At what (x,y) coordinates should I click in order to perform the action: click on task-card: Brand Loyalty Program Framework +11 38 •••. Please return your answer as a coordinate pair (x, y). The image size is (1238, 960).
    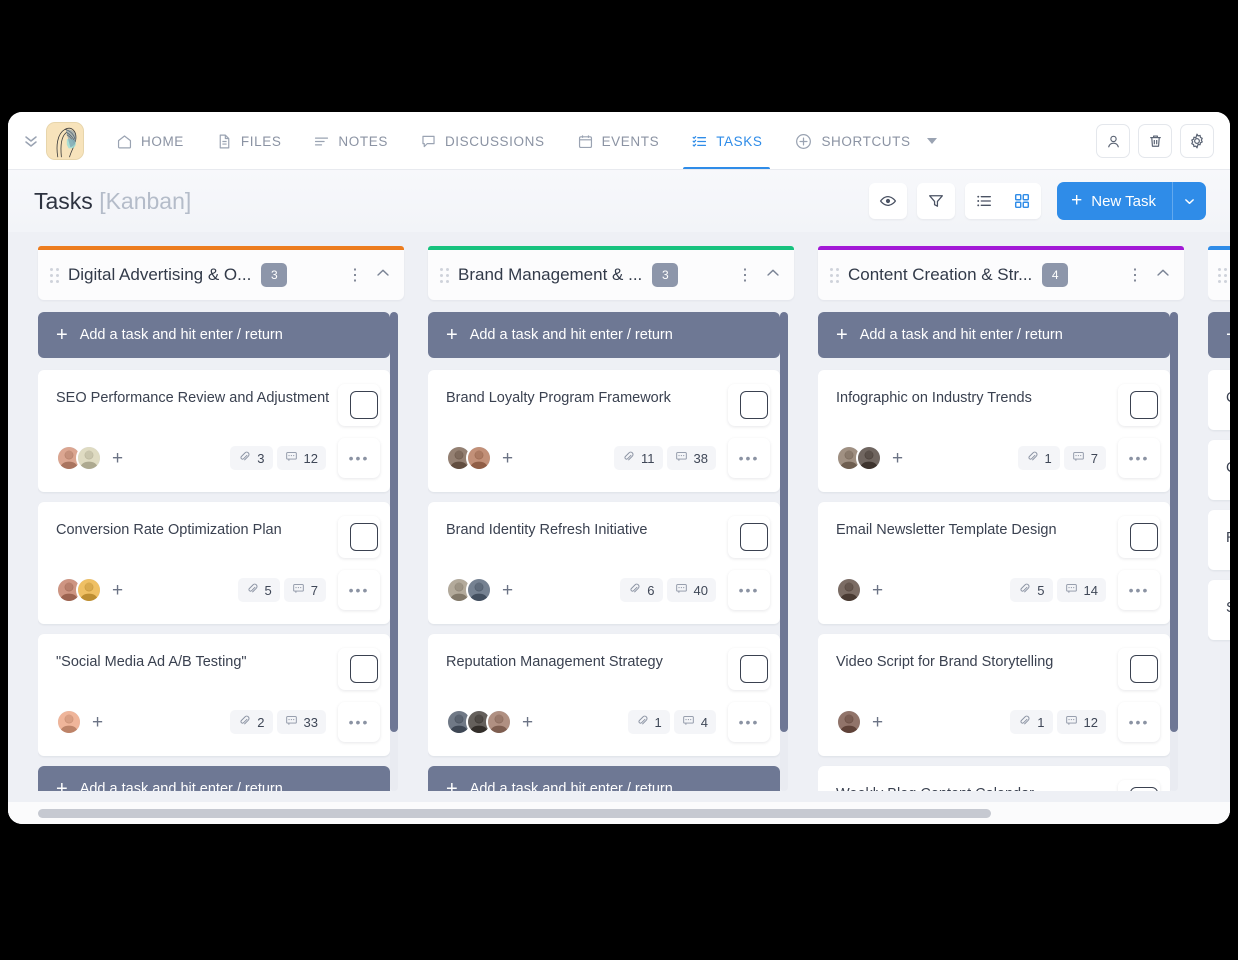
    Looking at the image, I should click on (604, 431).